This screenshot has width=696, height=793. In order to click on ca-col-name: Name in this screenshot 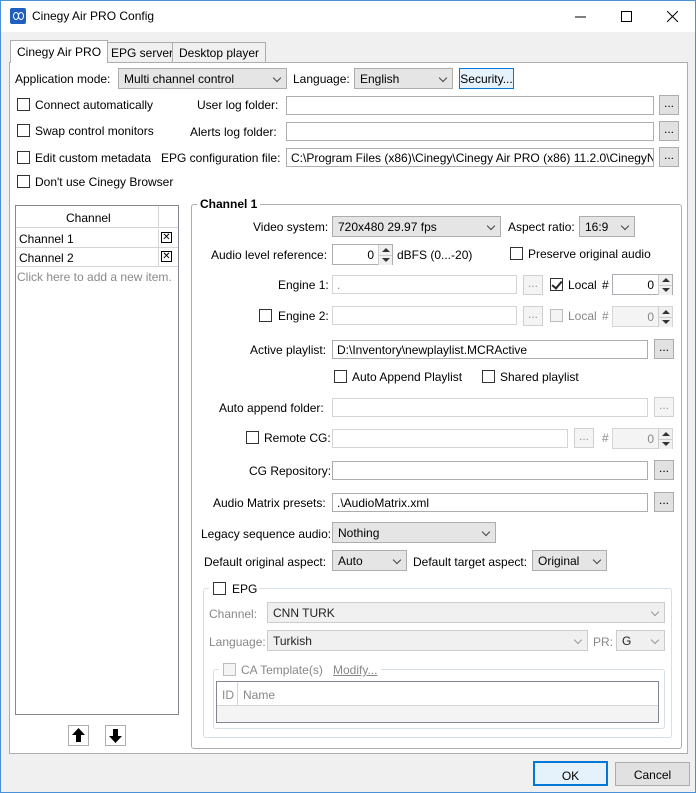, I will do `click(259, 695)`.